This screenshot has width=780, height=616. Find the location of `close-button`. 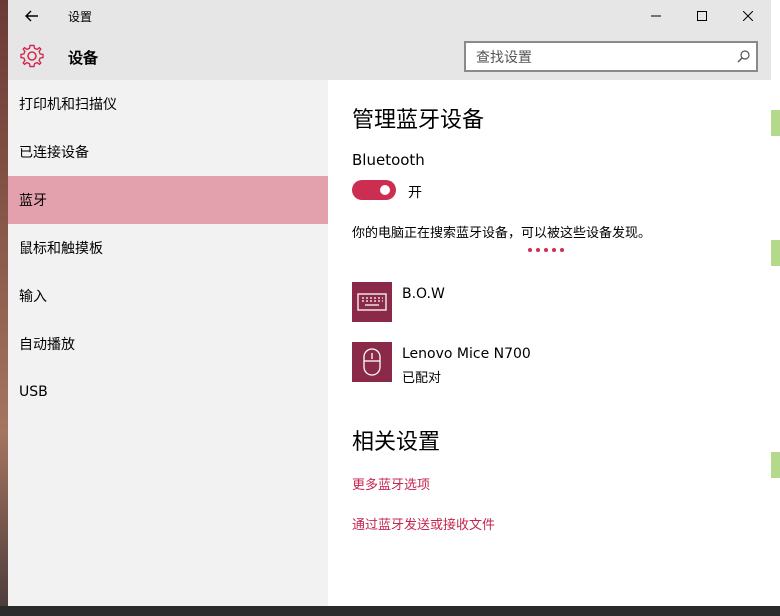

close-button is located at coordinates (748, 16).